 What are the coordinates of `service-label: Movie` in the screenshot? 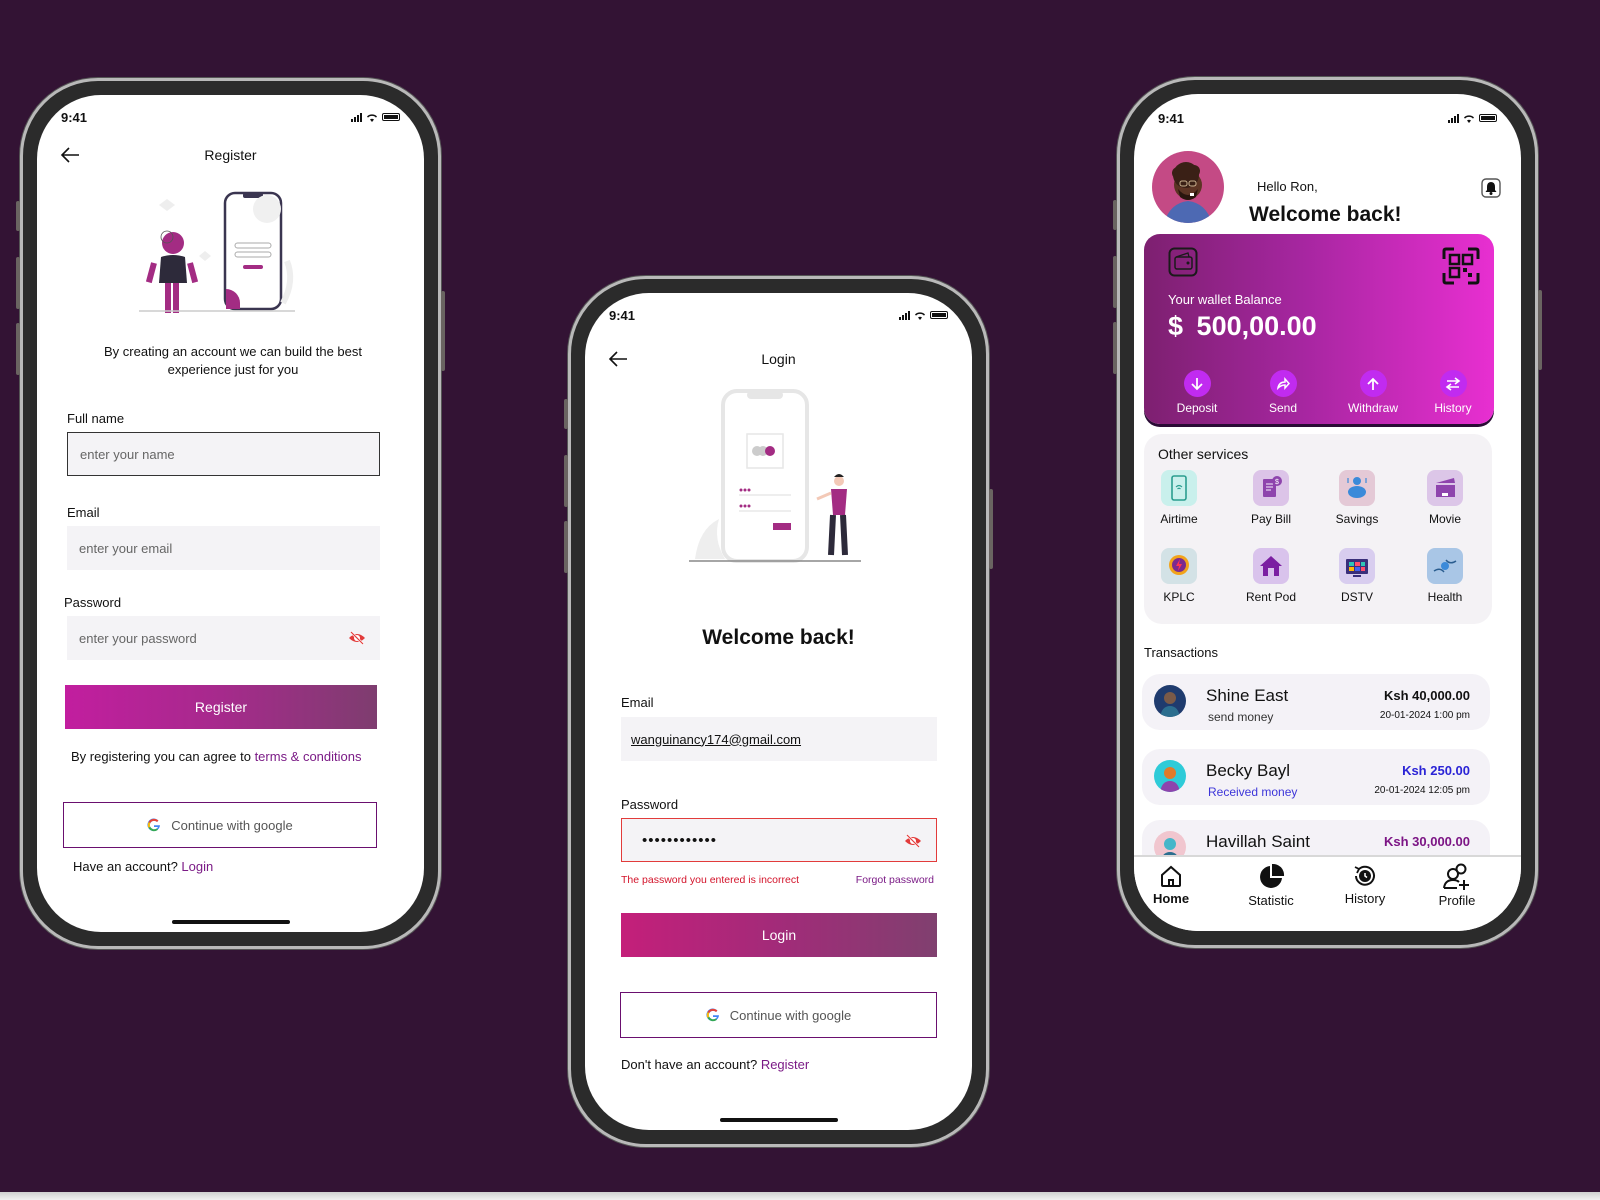 It's located at (1444, 519).